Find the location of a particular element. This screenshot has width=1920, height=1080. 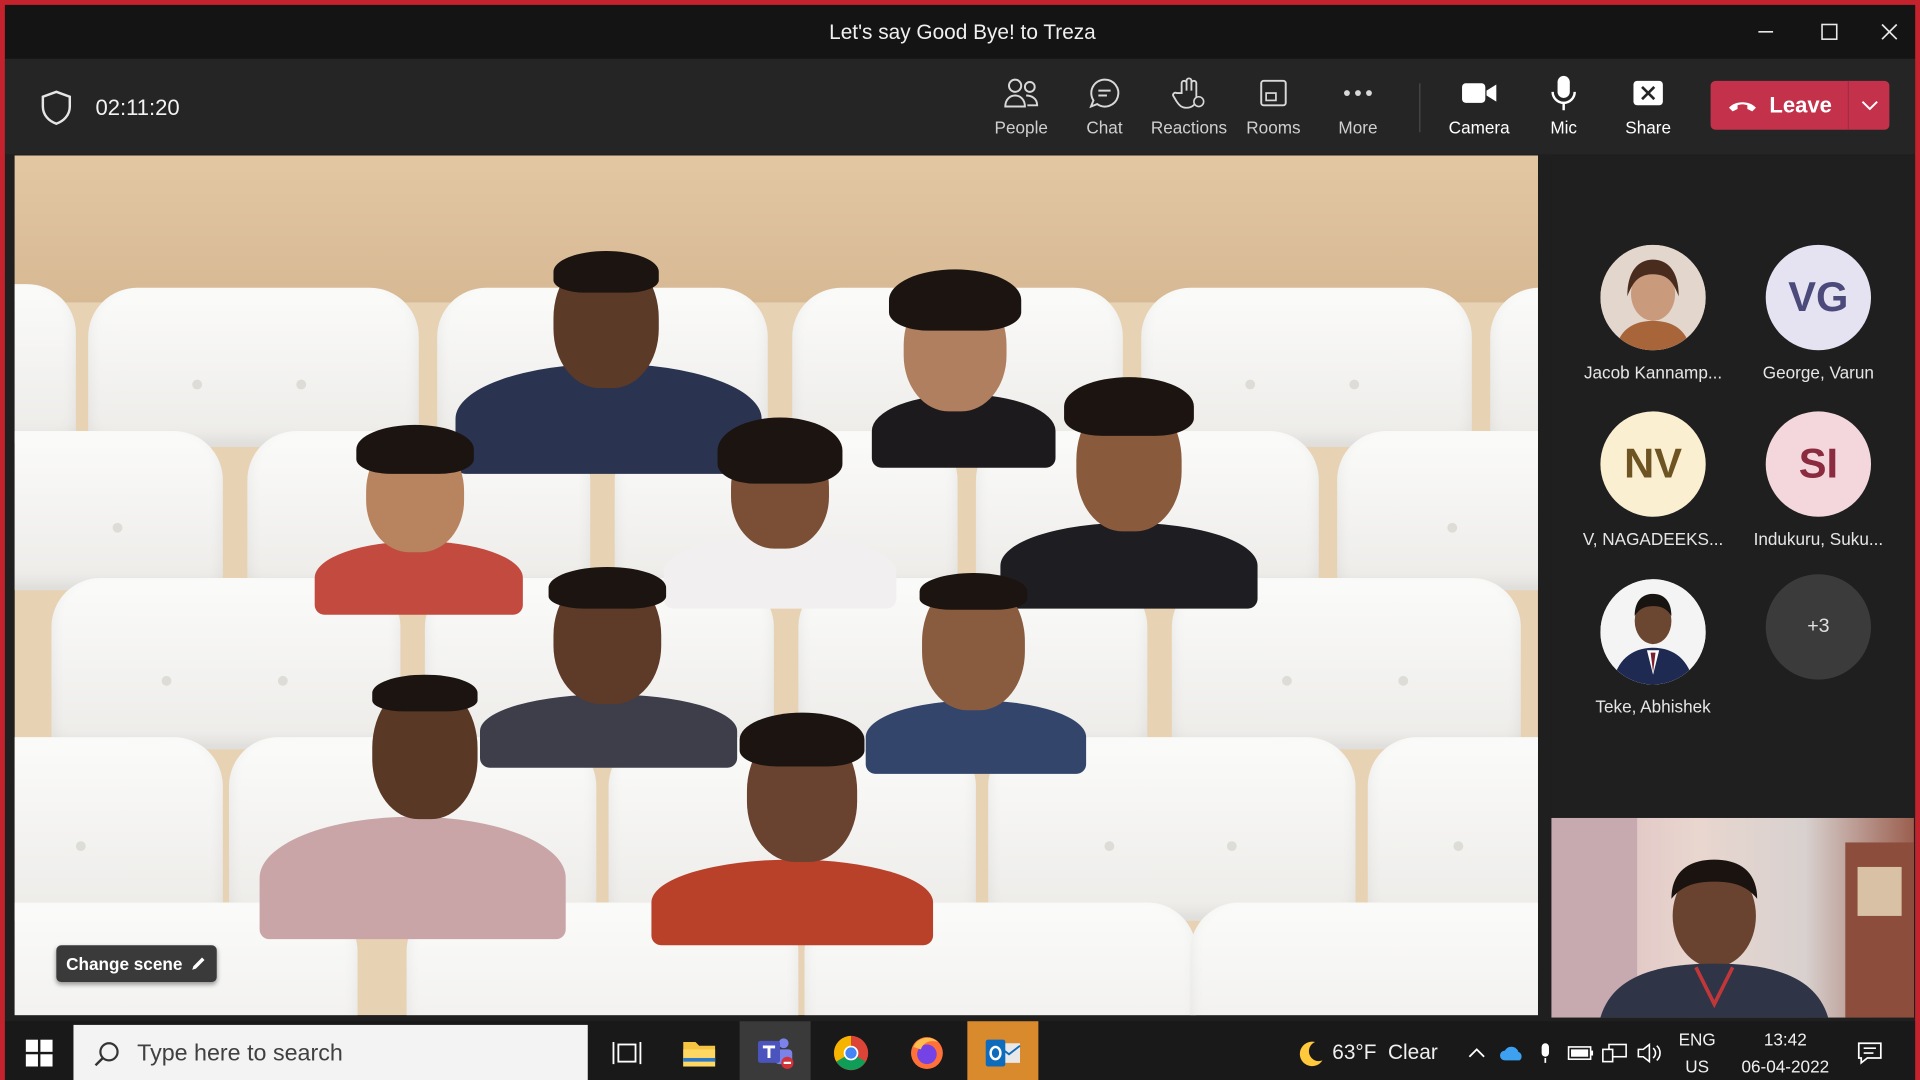

change-scene-button: Change scene is located at coordinates (136, 964).